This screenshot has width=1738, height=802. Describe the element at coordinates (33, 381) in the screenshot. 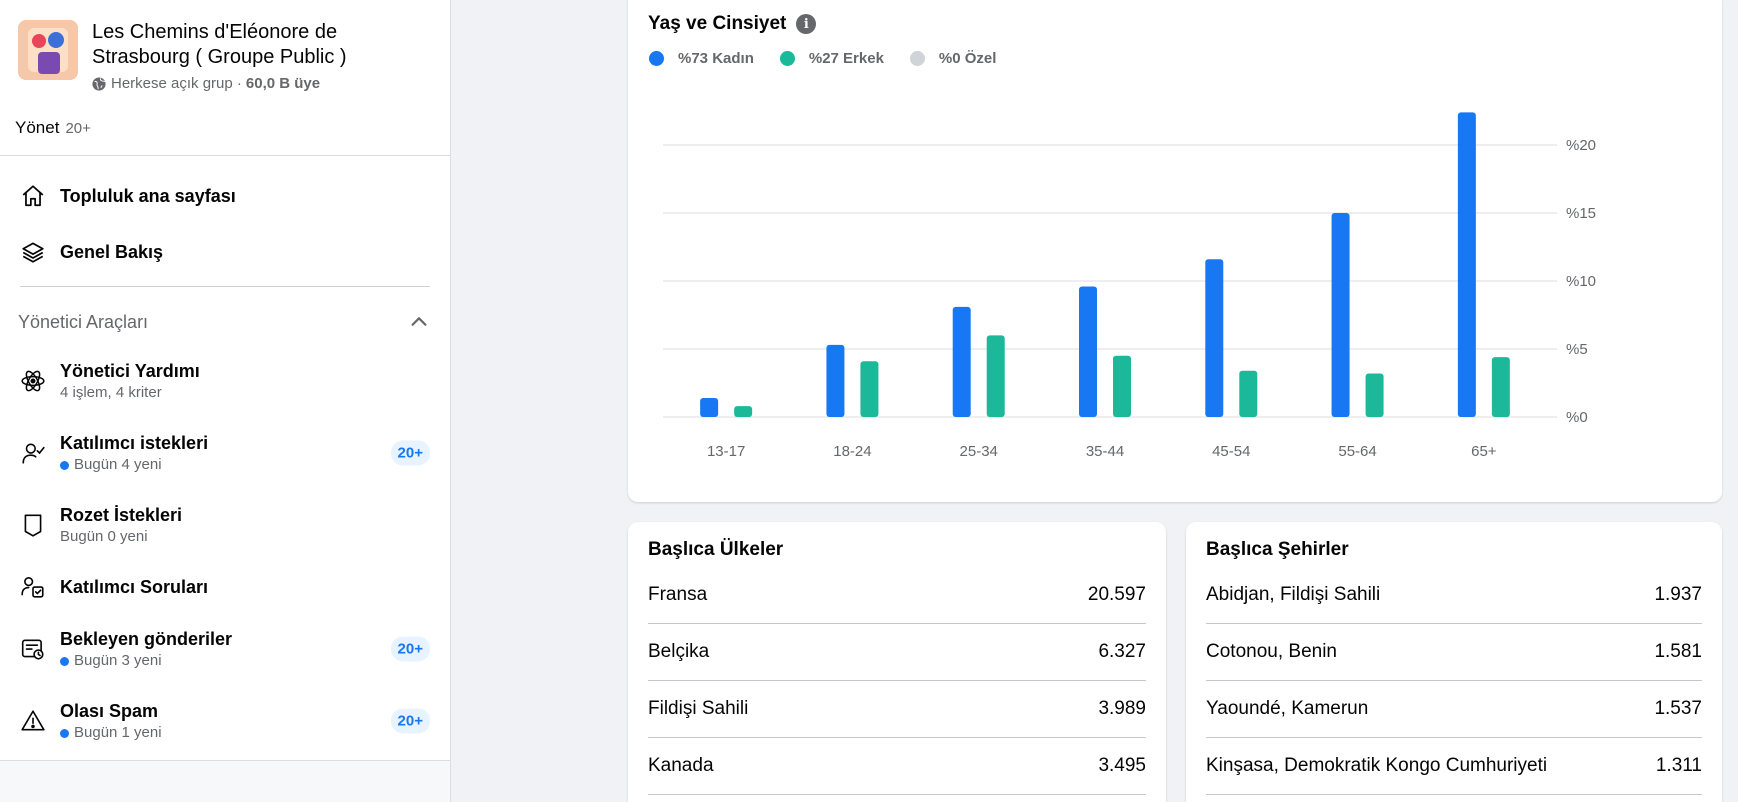

I see `admin-assist-icon` at that location.